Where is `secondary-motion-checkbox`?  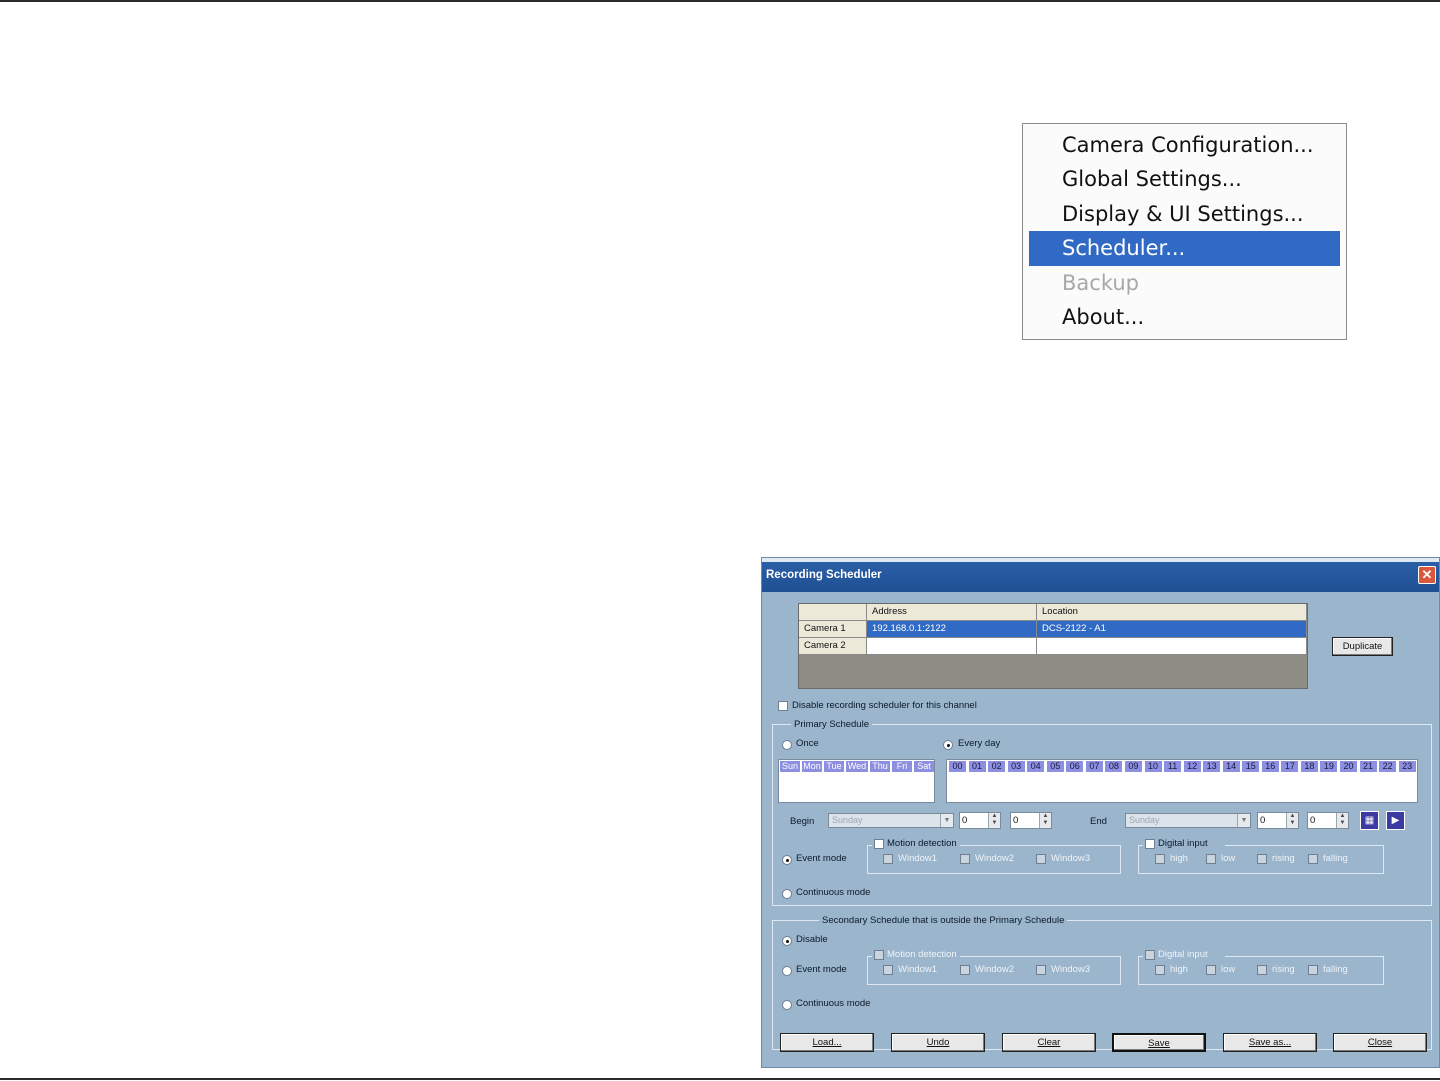 secondary-motion-checkbox is located at coordinates (879, 955).